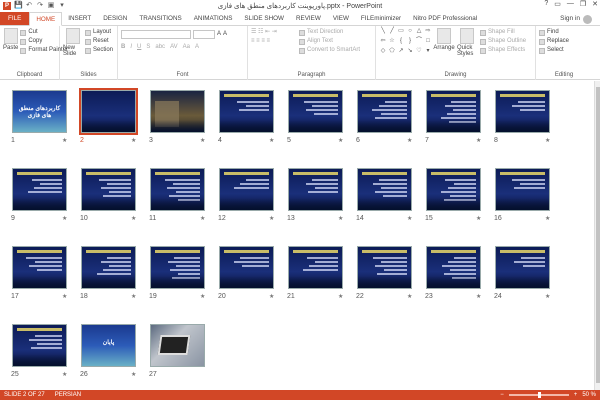  What do you see at coordinates (383, 51) in the screenshot?
I see `diamond-shape-icon: ◇` at bounding box center [383, 51].